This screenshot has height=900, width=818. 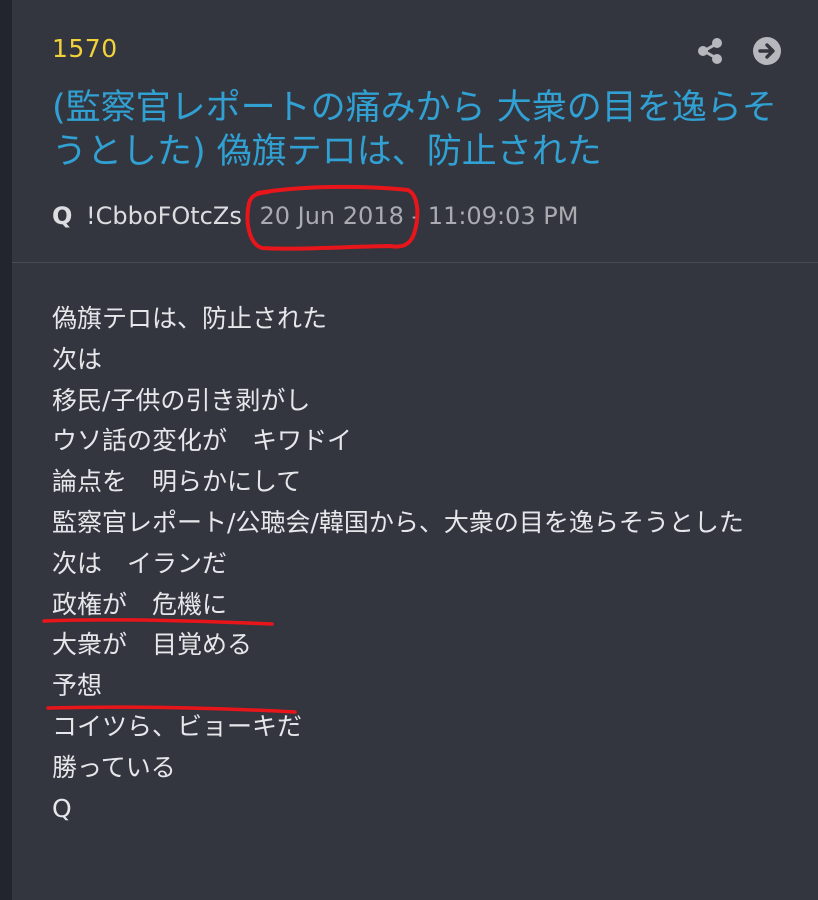 I want to click on body-line: 監察官レポート/公聴会/韓国から、大衆の目を逸らそうとした, so click(x=398, y=522).